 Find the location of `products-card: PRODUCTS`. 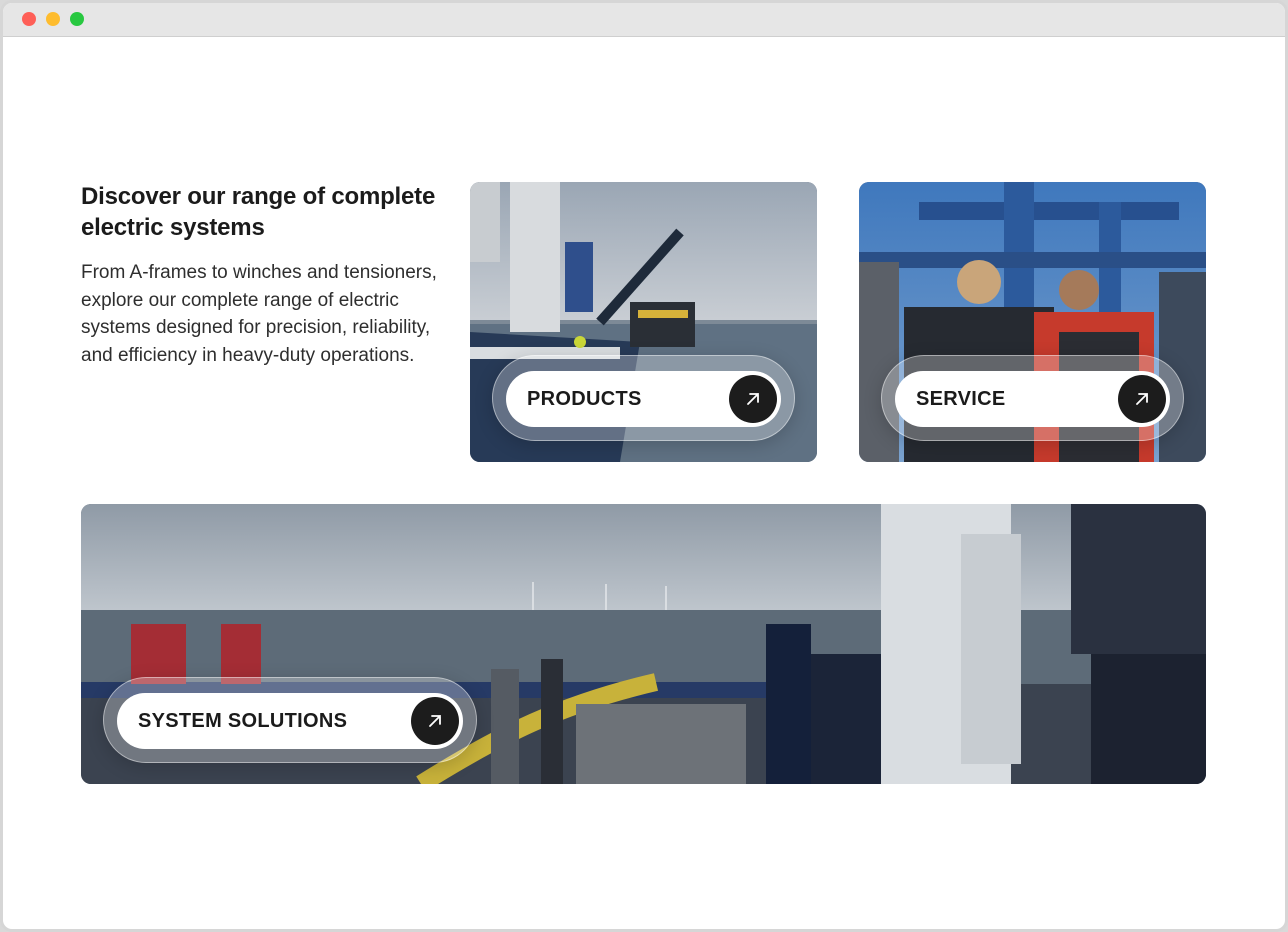

products-card: PRODUCTS is located at coordinates (643, 322).